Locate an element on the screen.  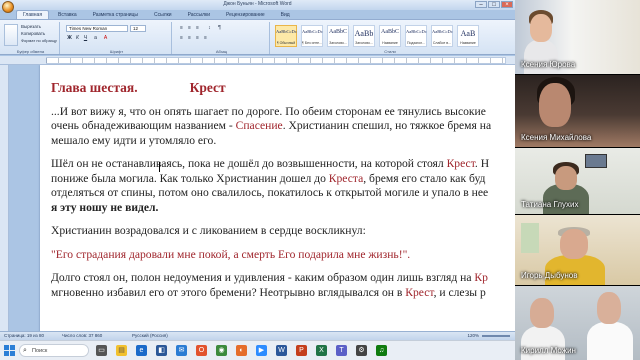
font-size-select: 12 is located at coordinates (138, 28).